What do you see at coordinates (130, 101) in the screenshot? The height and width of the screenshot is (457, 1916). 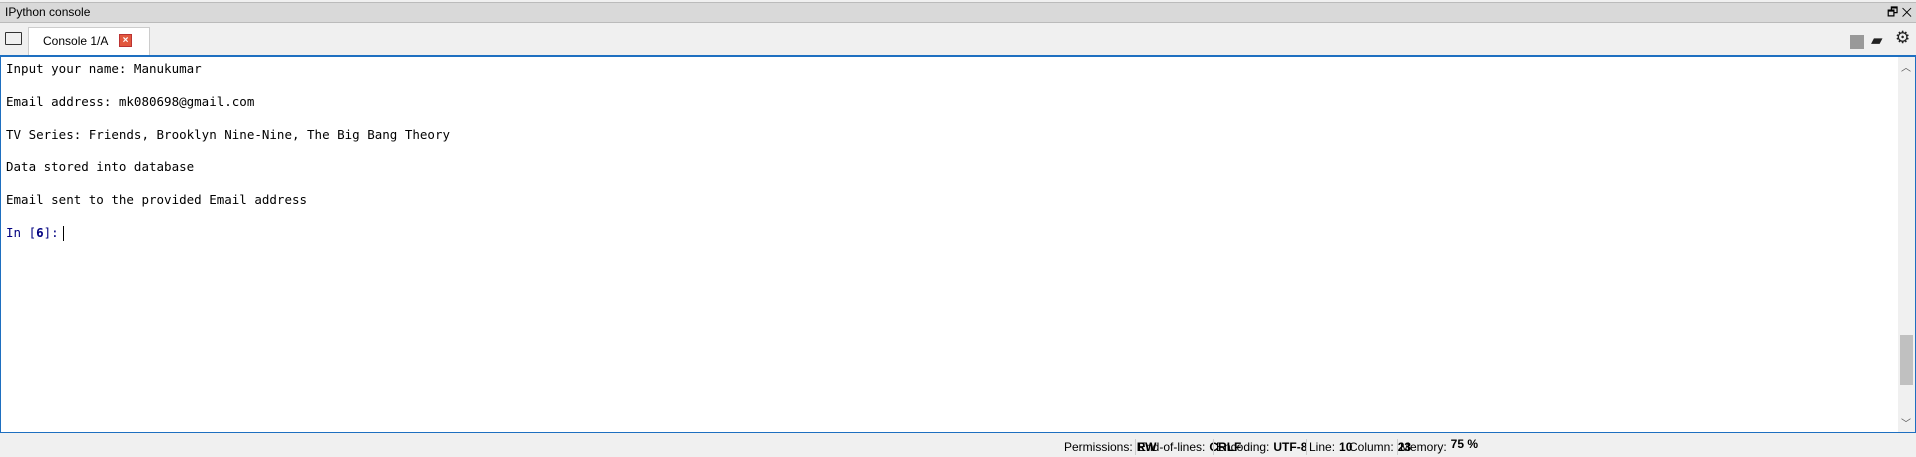 I see `output-line: Email address: mk080698@gmail.com` at bounding box center [130, 101].